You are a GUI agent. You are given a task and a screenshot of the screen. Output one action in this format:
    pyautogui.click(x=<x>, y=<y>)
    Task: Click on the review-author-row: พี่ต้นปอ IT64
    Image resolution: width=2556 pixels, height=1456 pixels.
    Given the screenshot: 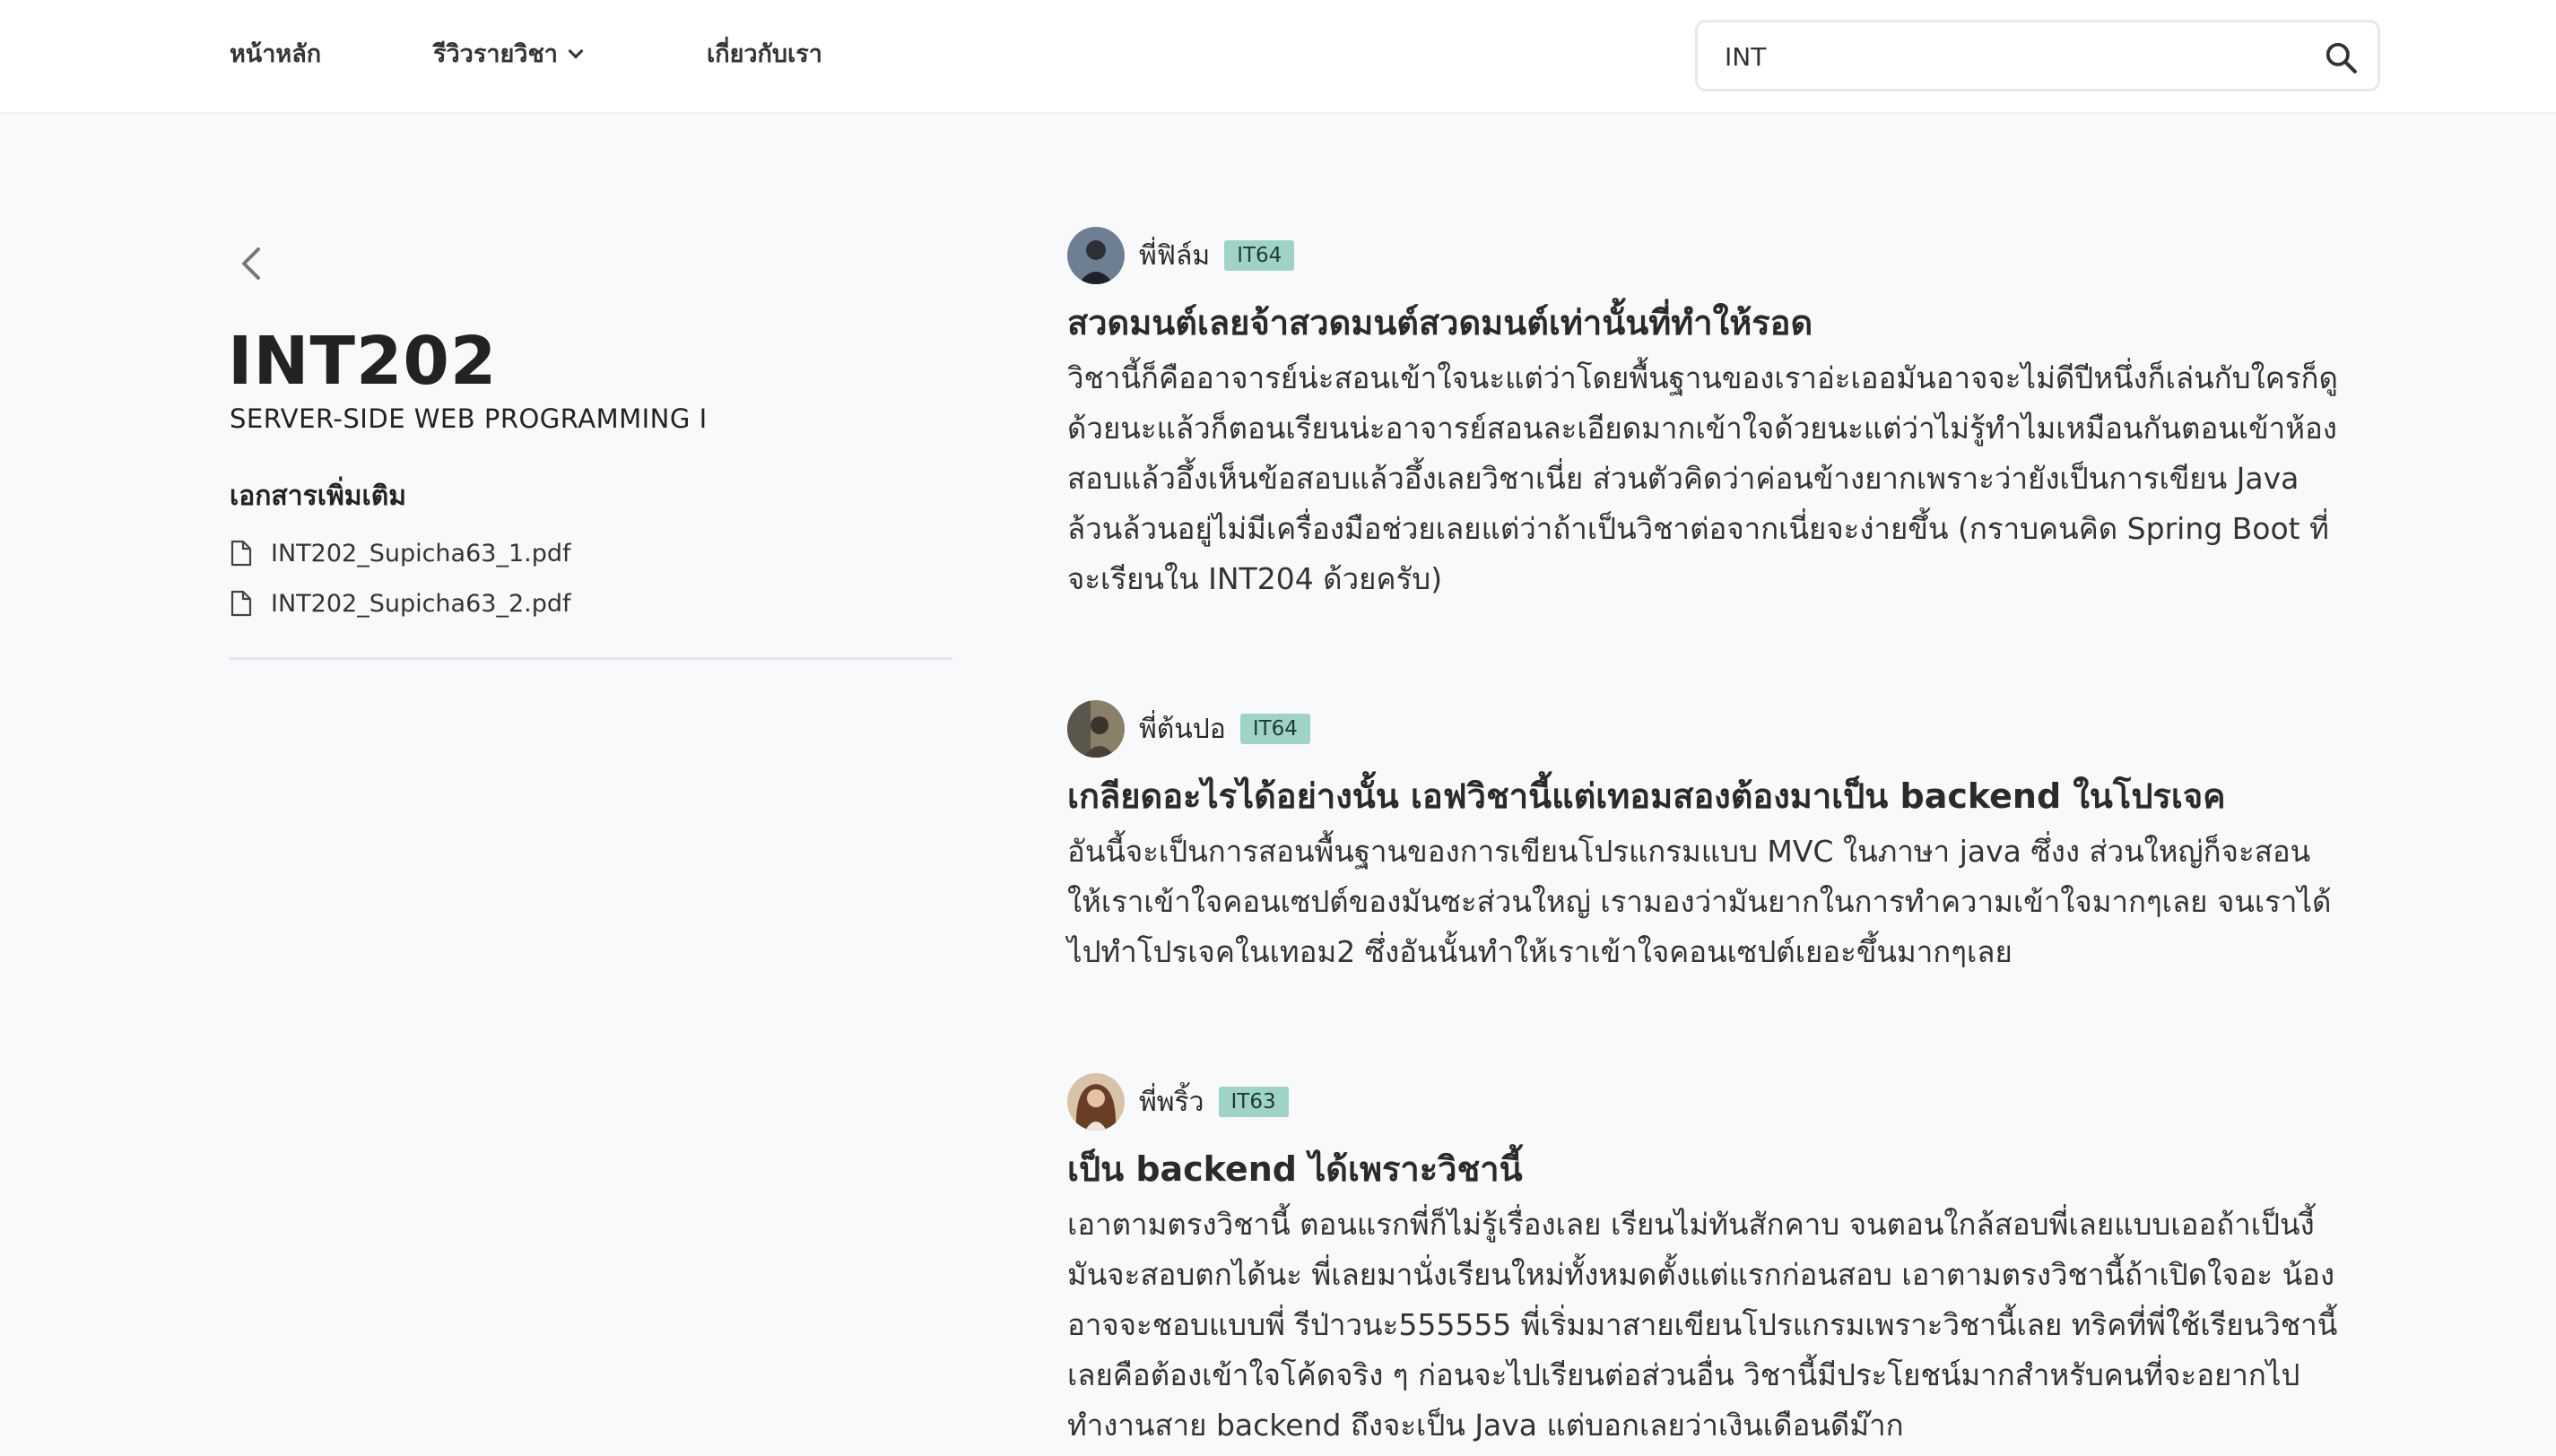 What is the action you would take?
    pyautogui.click(x=1704, y=729)
    